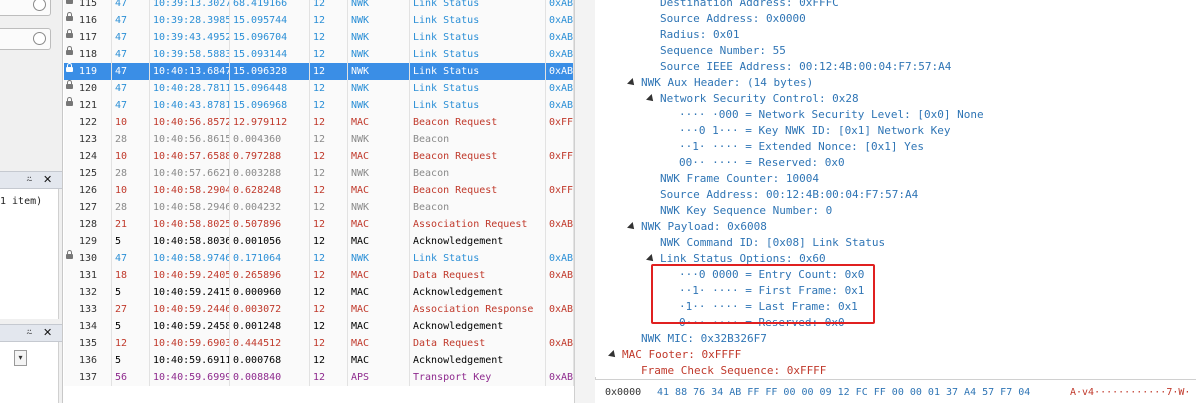 The height and width of the screenshot is (404, 1196). I want to click on packet-delta-cell: 15.096328, so click(270, 71).